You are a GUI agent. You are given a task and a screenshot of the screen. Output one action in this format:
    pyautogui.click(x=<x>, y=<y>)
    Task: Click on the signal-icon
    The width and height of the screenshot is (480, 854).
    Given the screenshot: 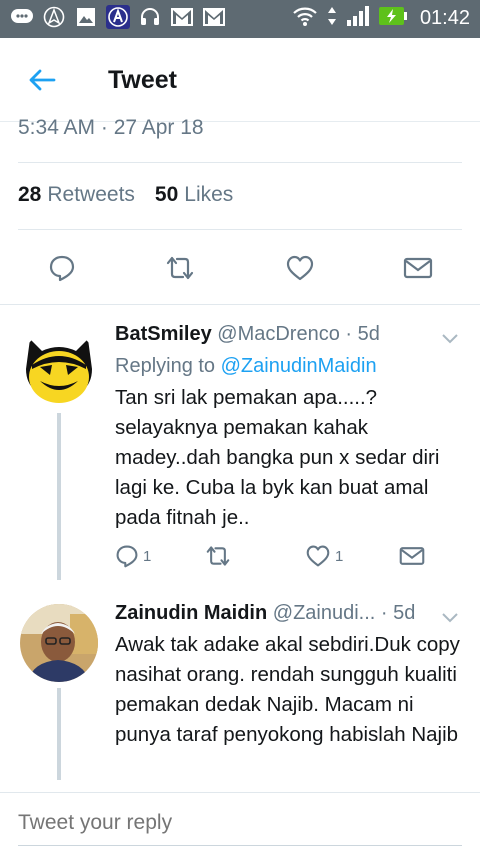 What is the action you would take?
    pyautogui.click(x=358, y=18)
    